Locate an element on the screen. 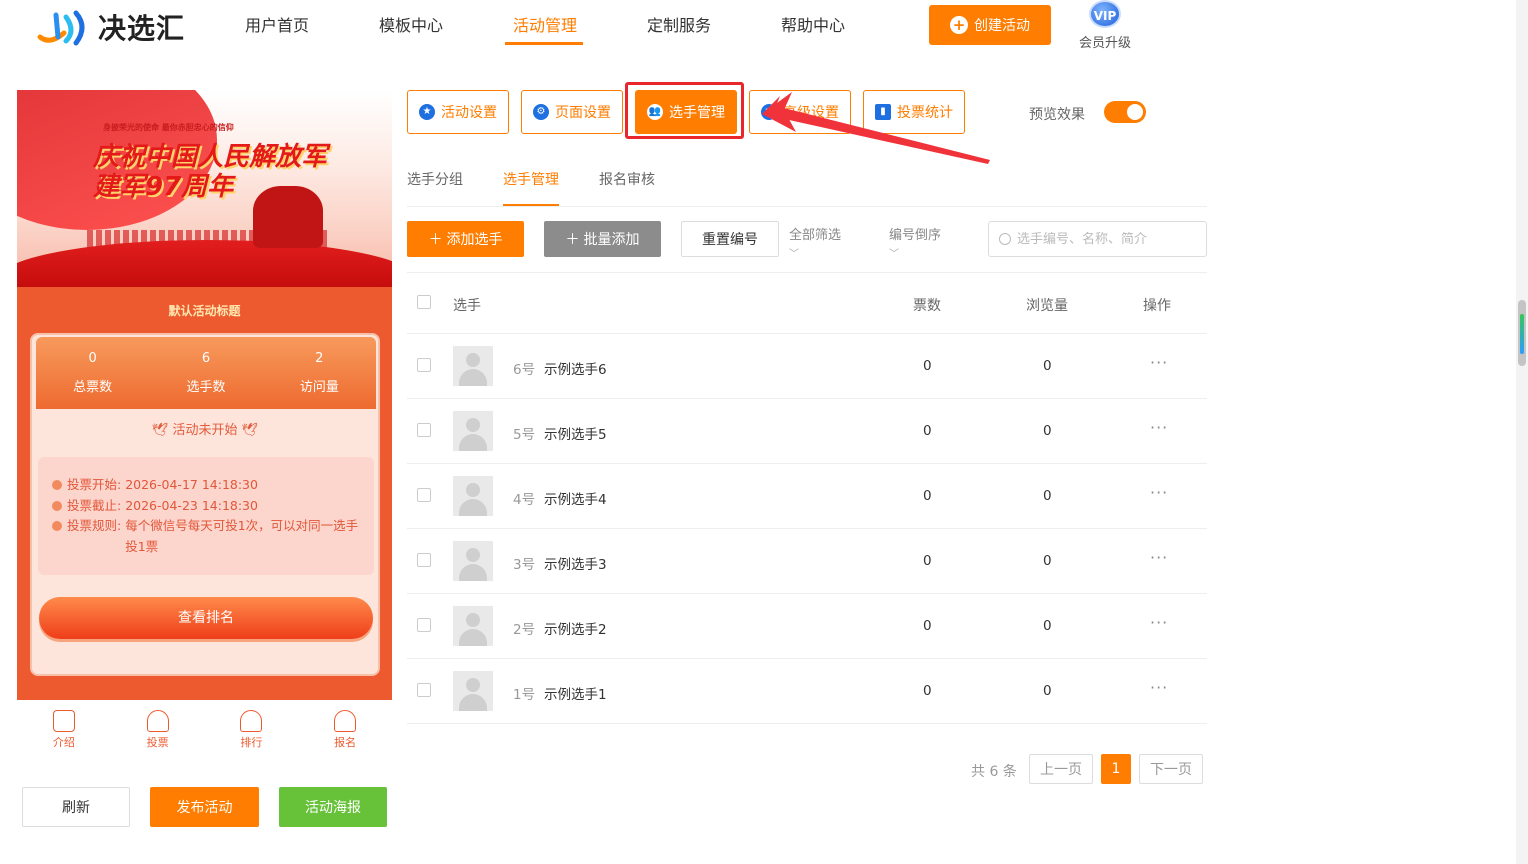 Image resolution: width=1528 pixels, height=864 pixels. stat-player-count: 6 选手数 is located at coordinates (206, 373).